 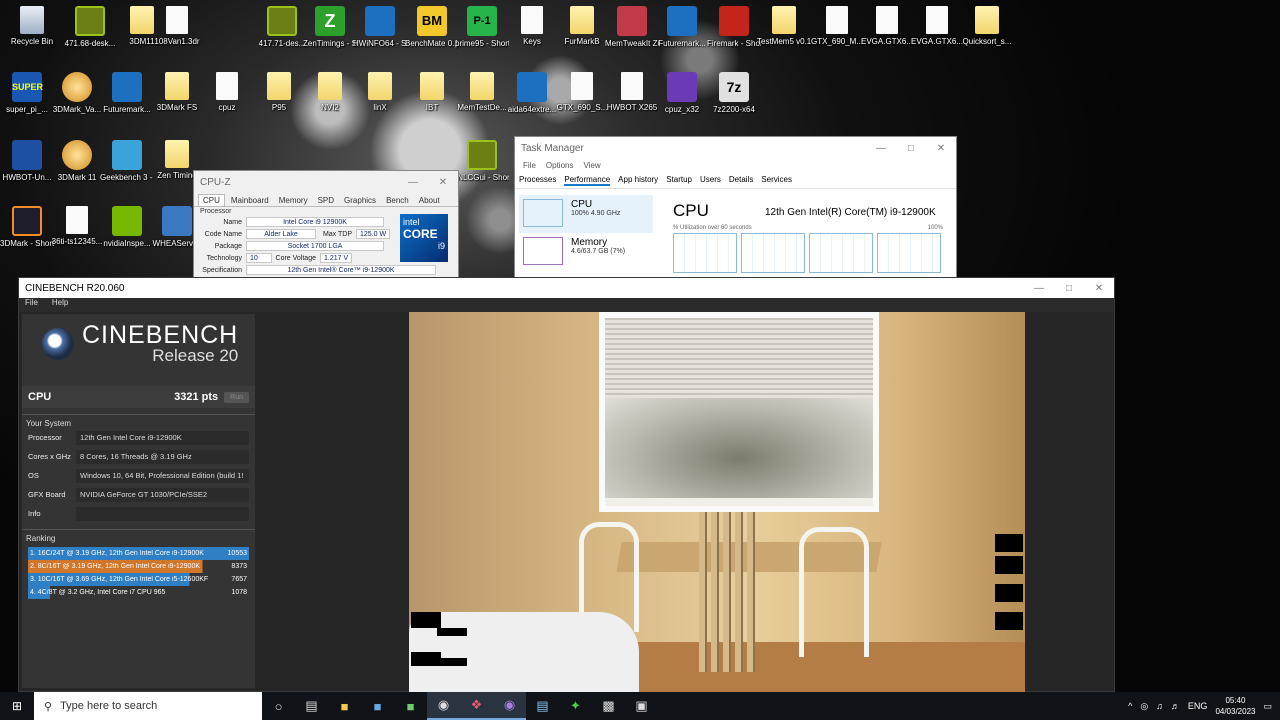 I want to click on network-tool-taskbar-icon: ▣, so click(x=641, y=706).